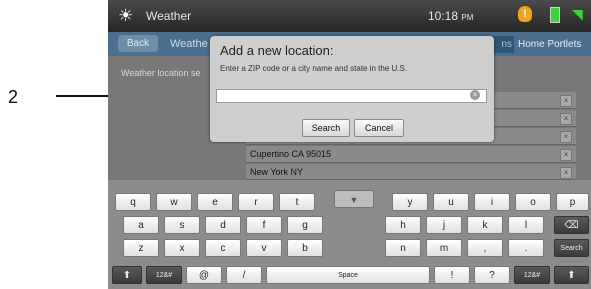 Image resolution: width=591 pixels, height=289 pixels. Describe the element at coordinates (577, 14) in the screenshot. I see `wifi-icon: ◥` at that location.